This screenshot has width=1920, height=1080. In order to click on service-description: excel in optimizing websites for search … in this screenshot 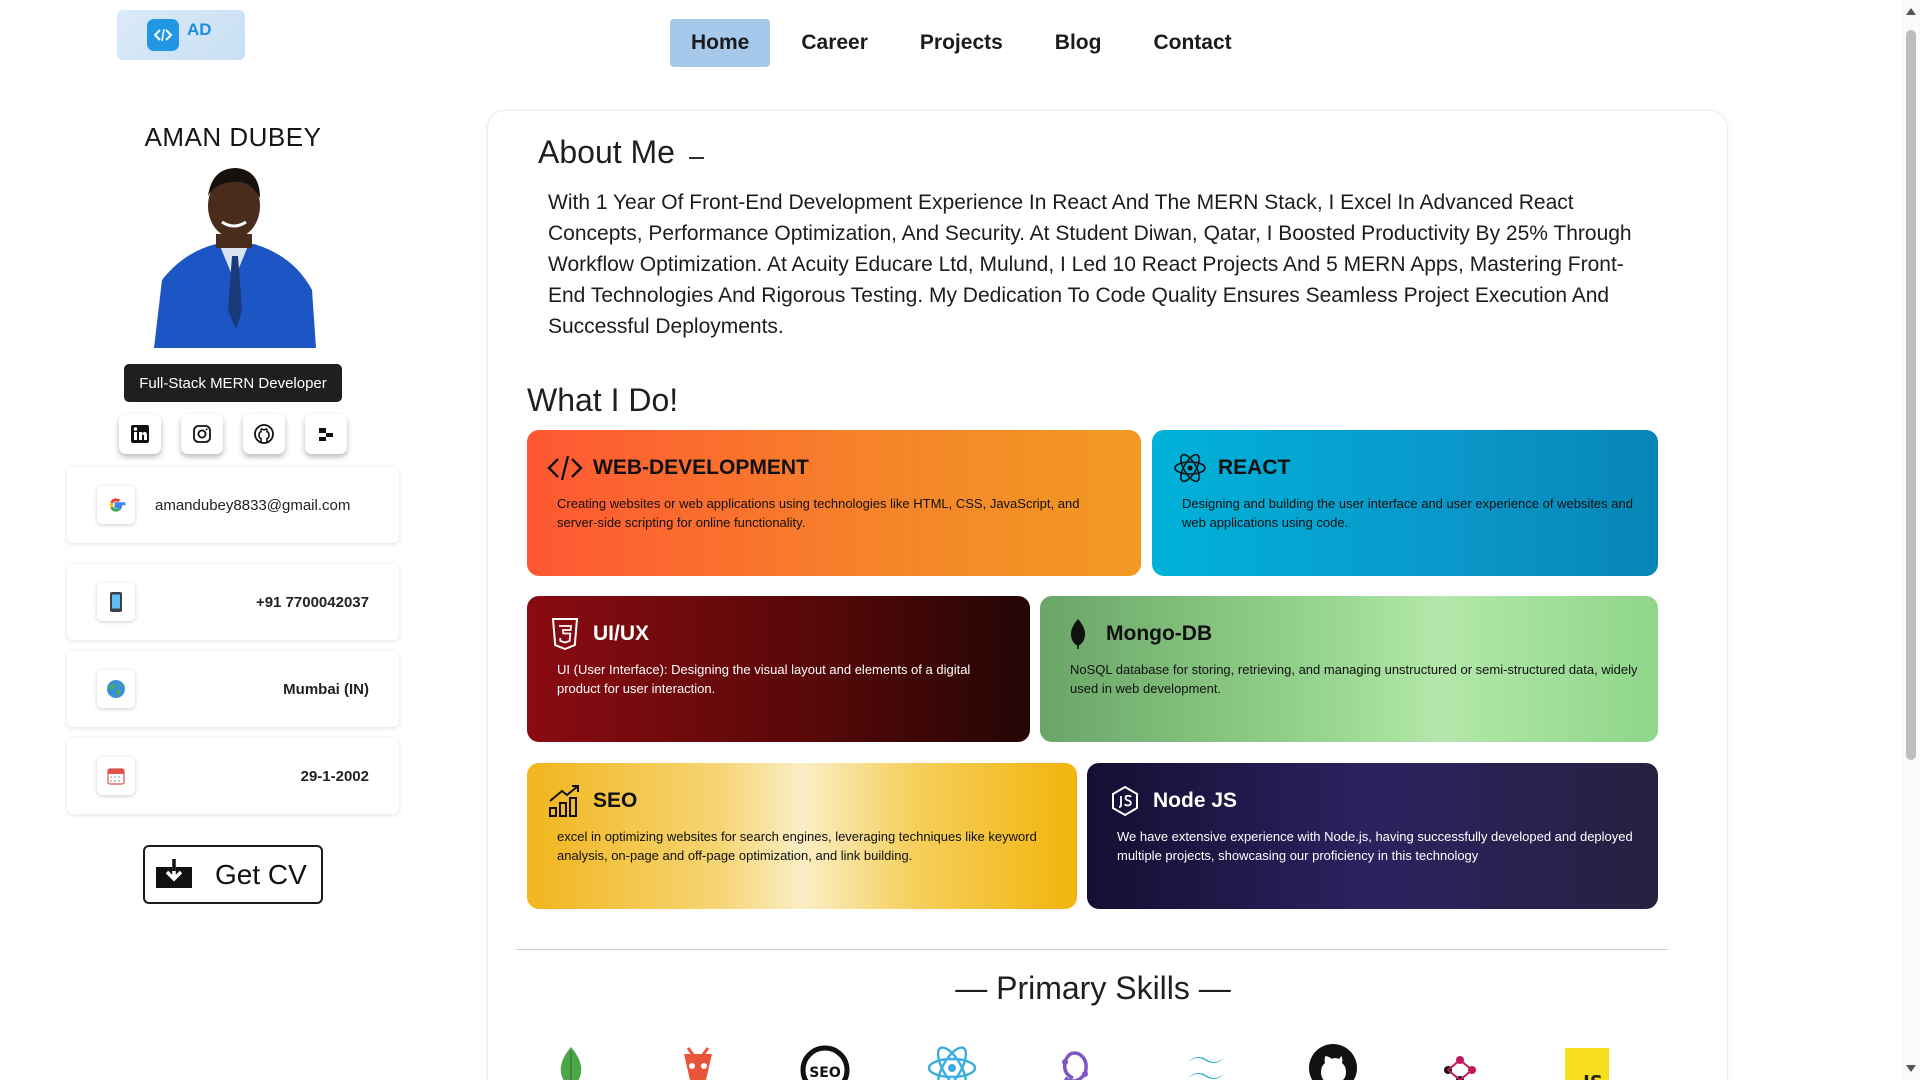, I will do `click(797, 846)`.